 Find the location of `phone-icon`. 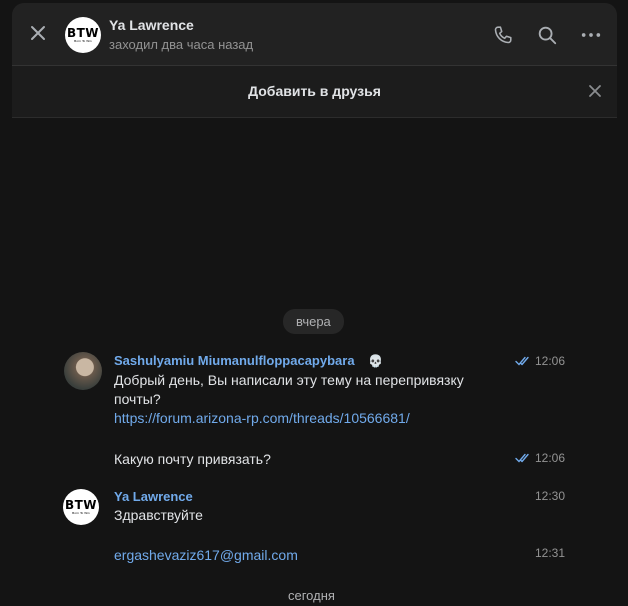

phone-icon is located at coordinates (503, 35).